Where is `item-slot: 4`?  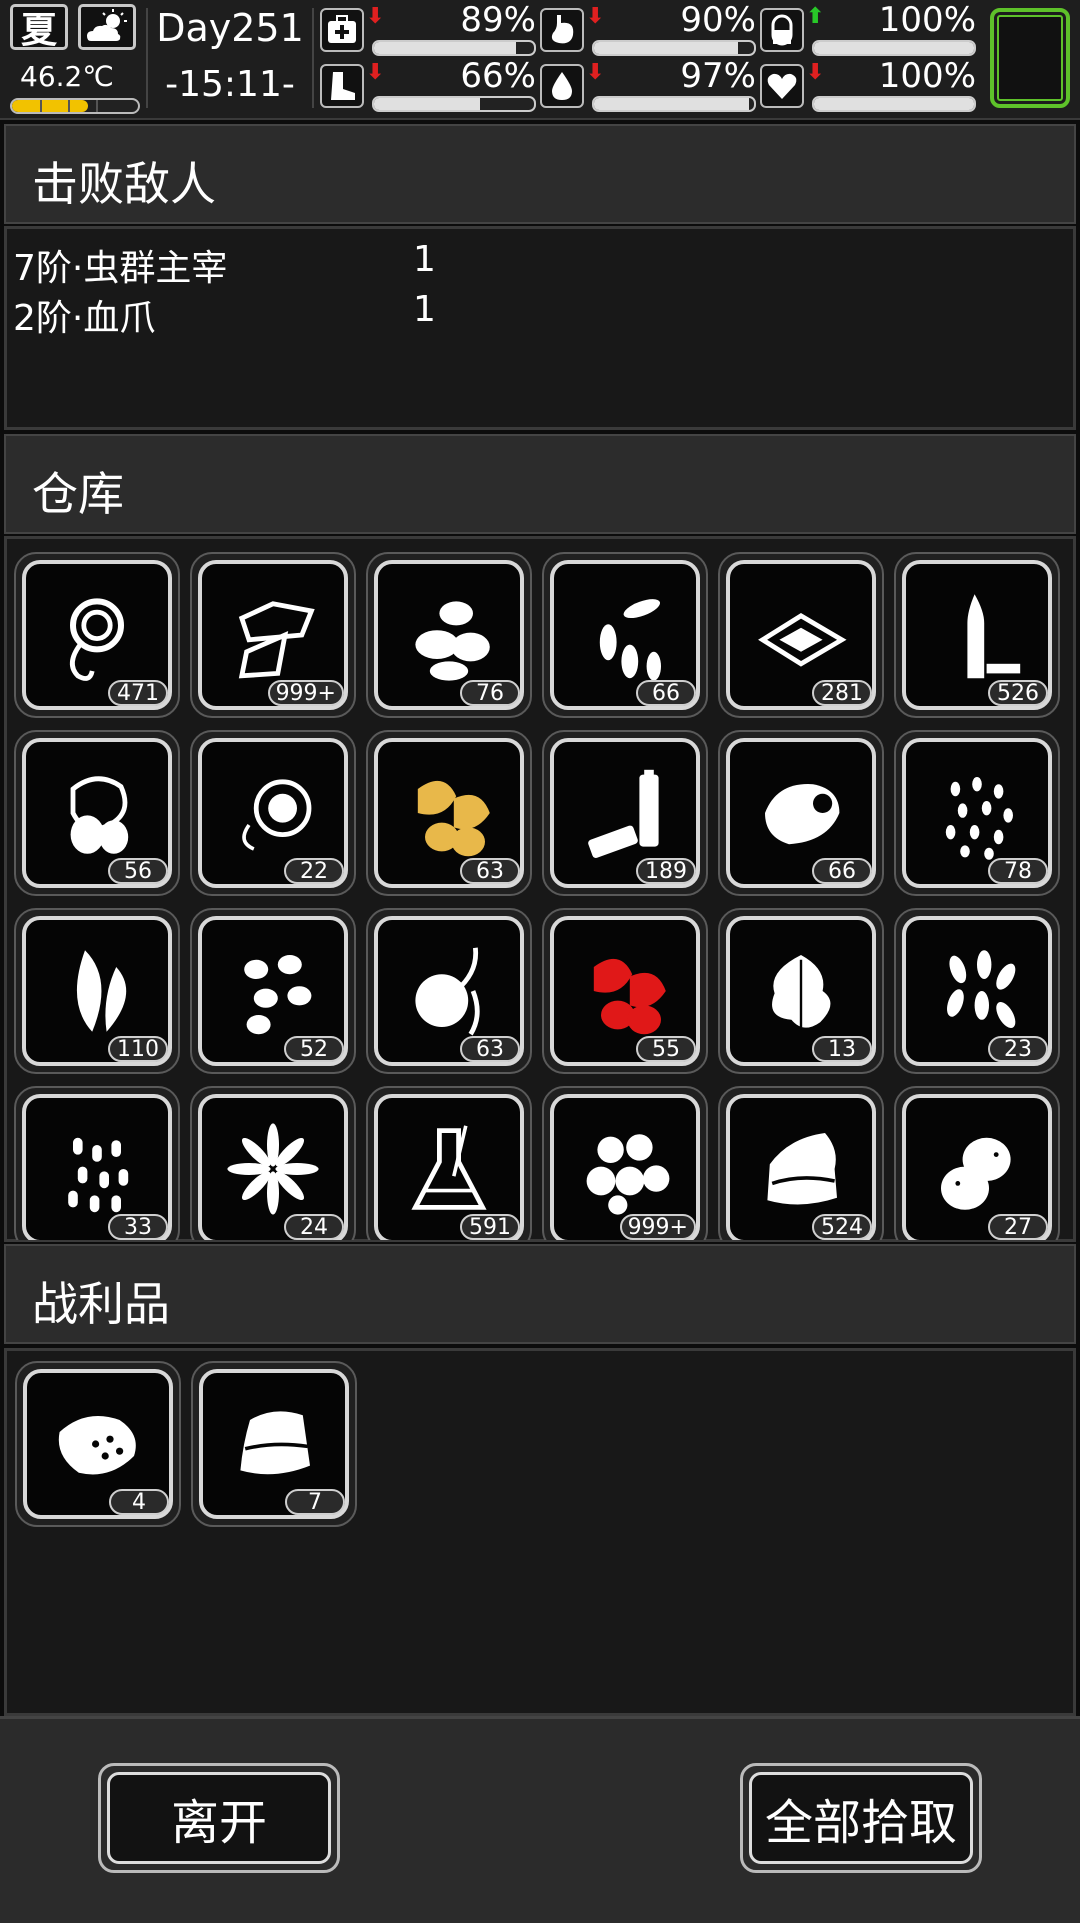
item-slot: 4 is located at coordinates (98, 1444).